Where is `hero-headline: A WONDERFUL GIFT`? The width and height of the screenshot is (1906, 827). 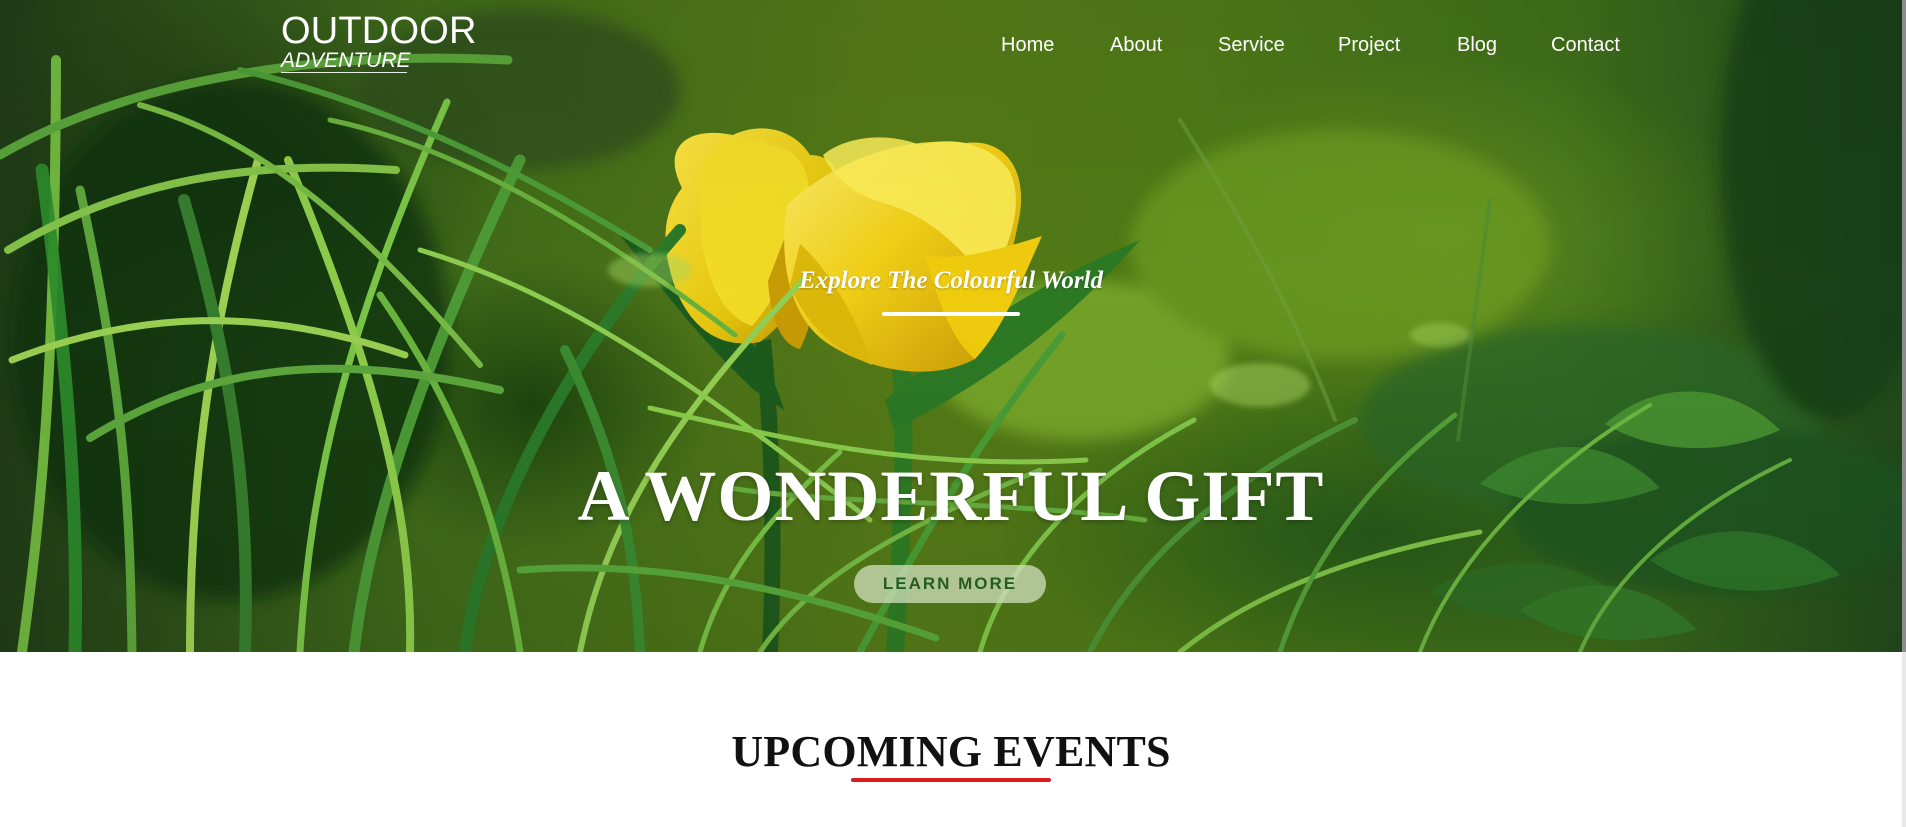
hero-headline: A WONDERFUL GIFT is located at coordinates (951, 496).